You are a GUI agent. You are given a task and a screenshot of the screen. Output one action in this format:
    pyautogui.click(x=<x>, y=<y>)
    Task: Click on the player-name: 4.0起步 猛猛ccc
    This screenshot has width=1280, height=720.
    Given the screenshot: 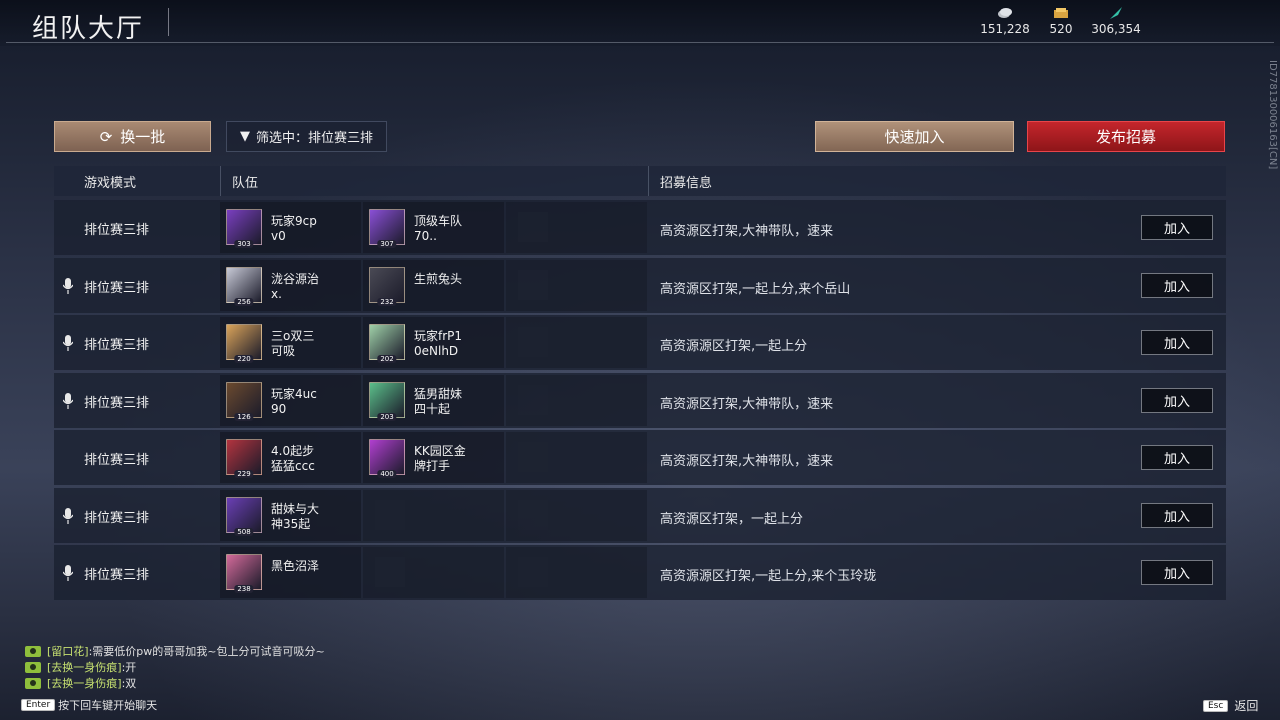 What is the action you would take?
    pyautogui.click(x=293, y=458)
    